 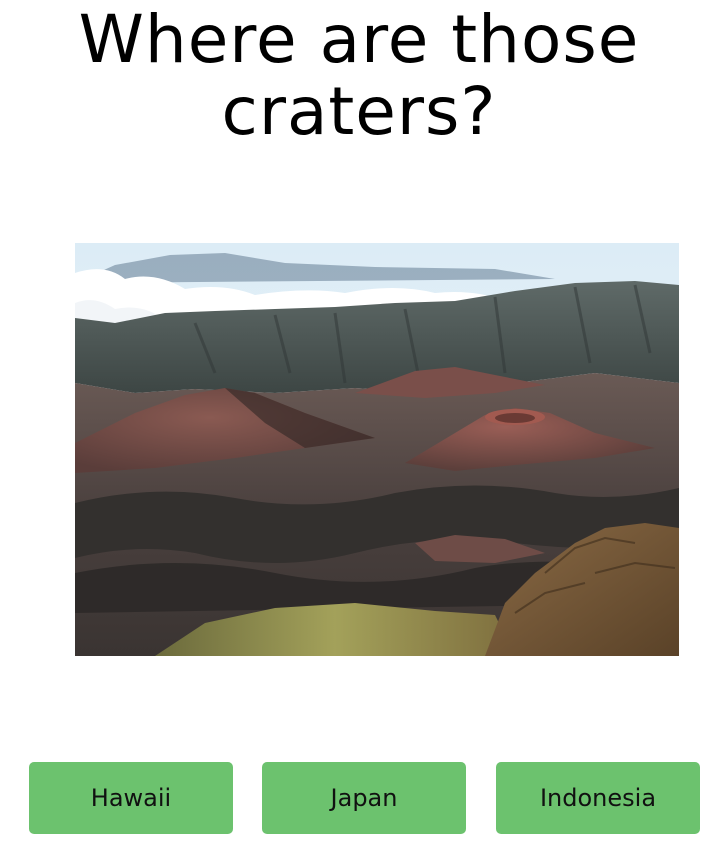 I want to click on answer-japan-button: Japan, so click(x=364, y=798).